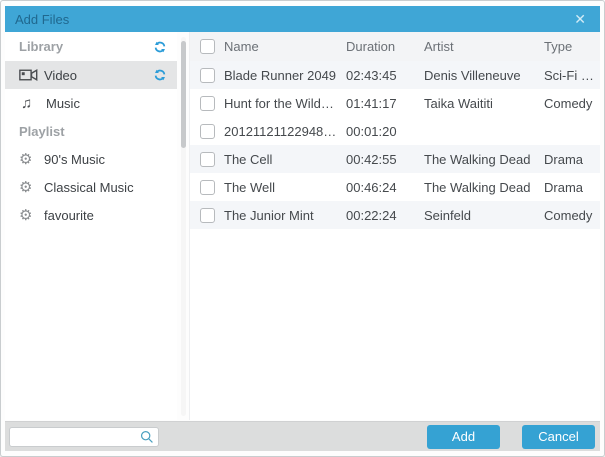 The image size is (605, 457). I want to click on cell-duration: 01:41:17, so click(371, 103).